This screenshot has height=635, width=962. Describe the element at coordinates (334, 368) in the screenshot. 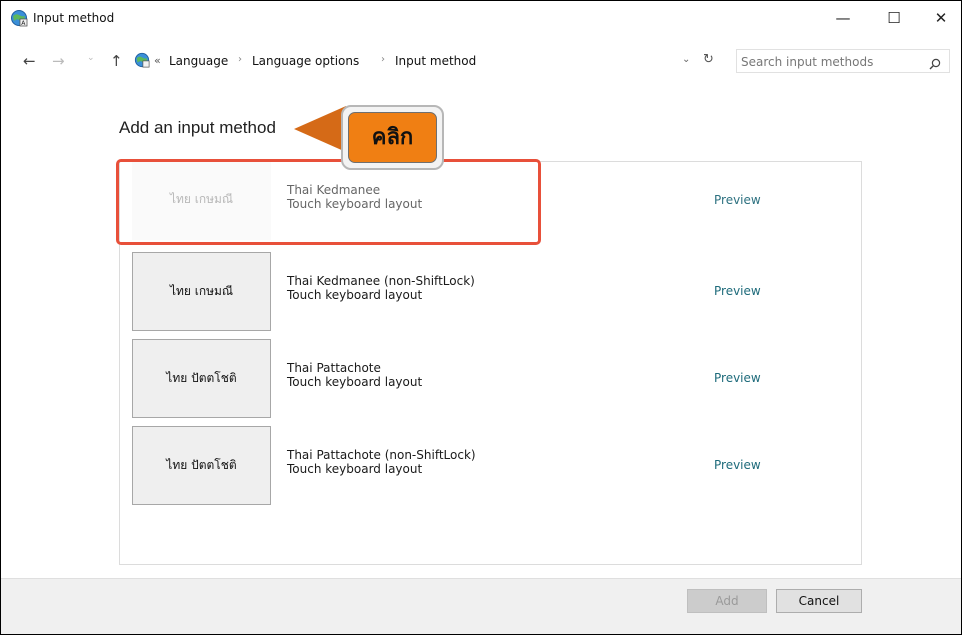

I see `item-name: Thai Pattachote` at that location.